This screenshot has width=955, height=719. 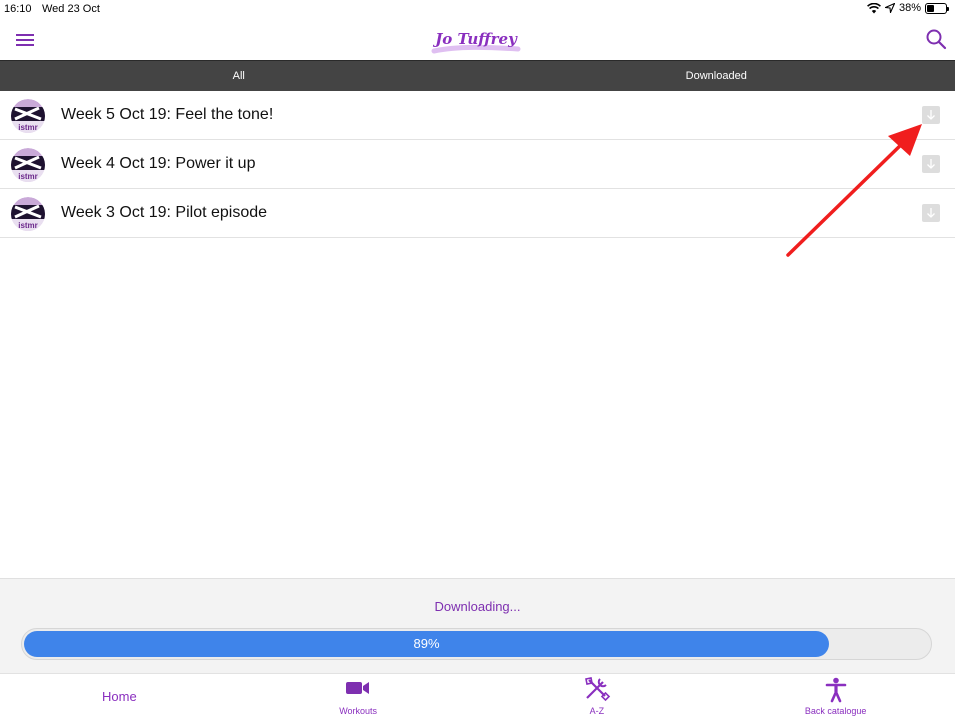 I want to click on status-right: 38%, so click(x=908, y=8).